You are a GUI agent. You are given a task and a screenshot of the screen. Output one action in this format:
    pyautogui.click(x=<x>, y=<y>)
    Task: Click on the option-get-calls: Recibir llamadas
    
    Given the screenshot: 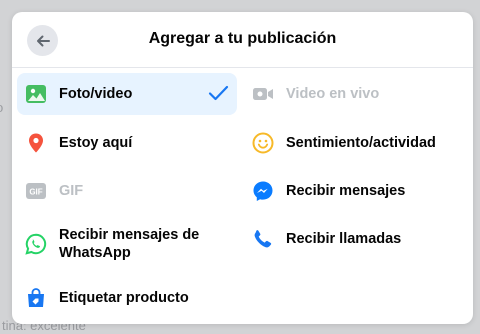 What is the action you would take?
    pyautogui.click(x=359, y=239)
    